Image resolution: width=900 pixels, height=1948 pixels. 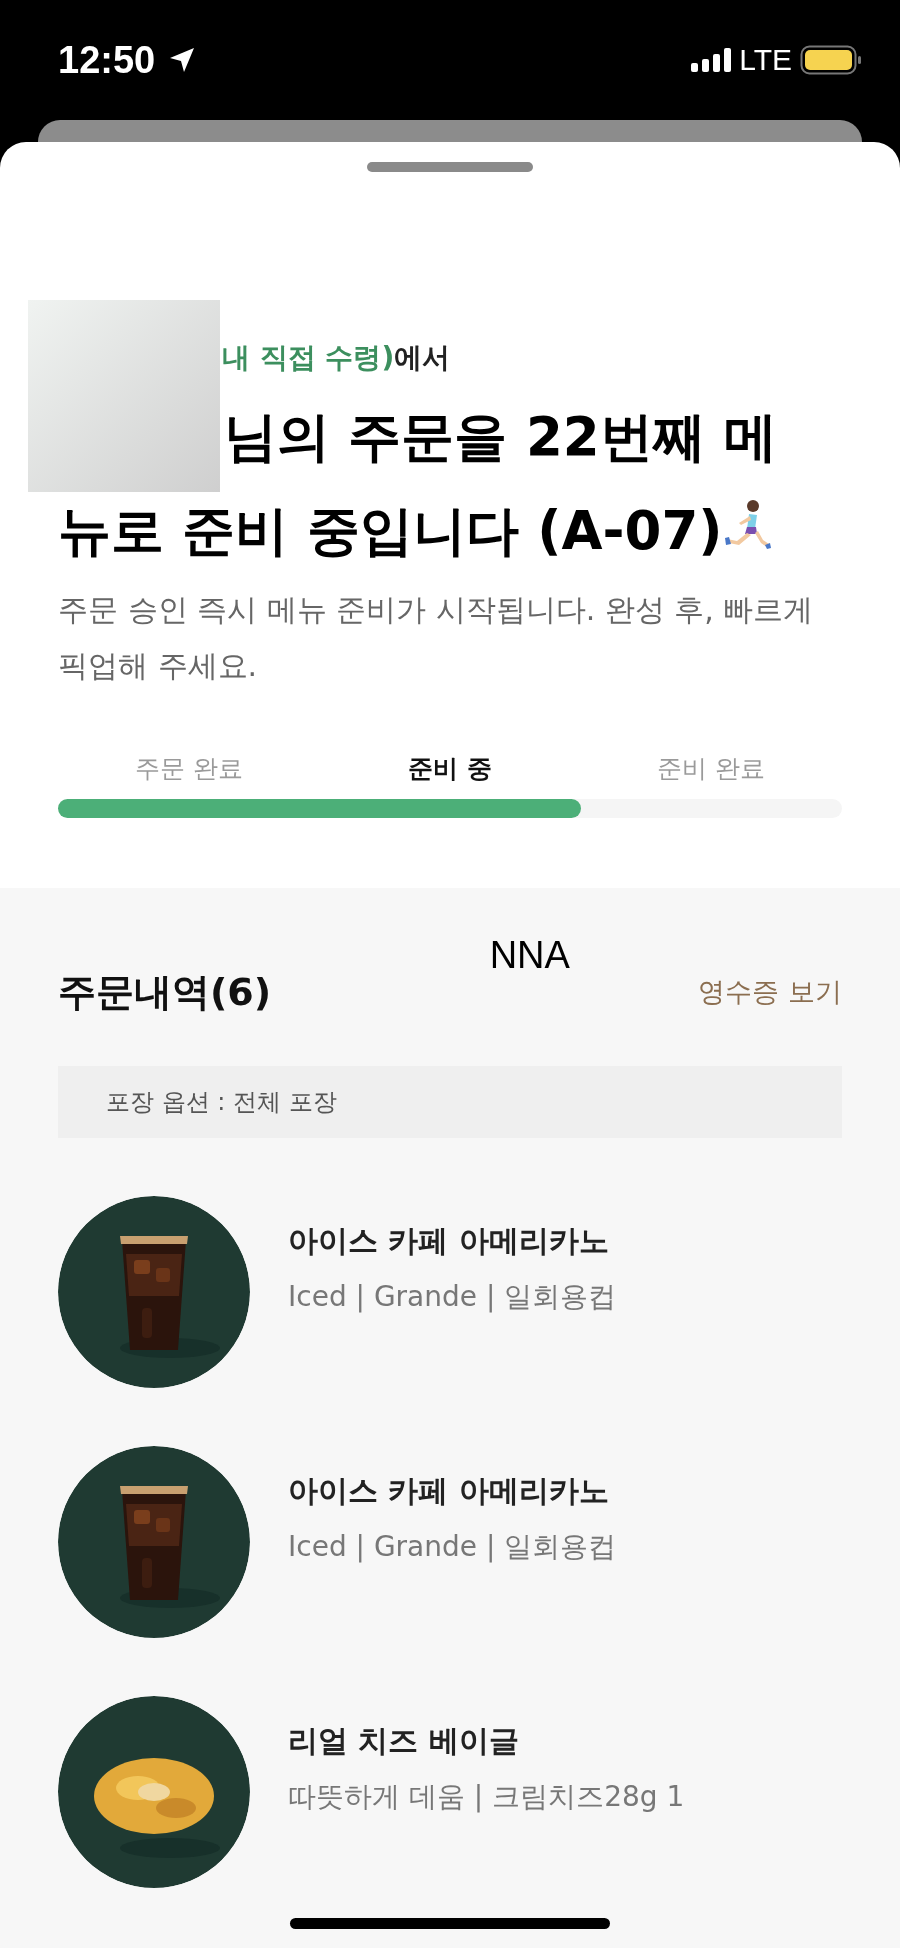 I want to click on item-name: 리얼 치즈 베이글, so click(x=404, y=1740).